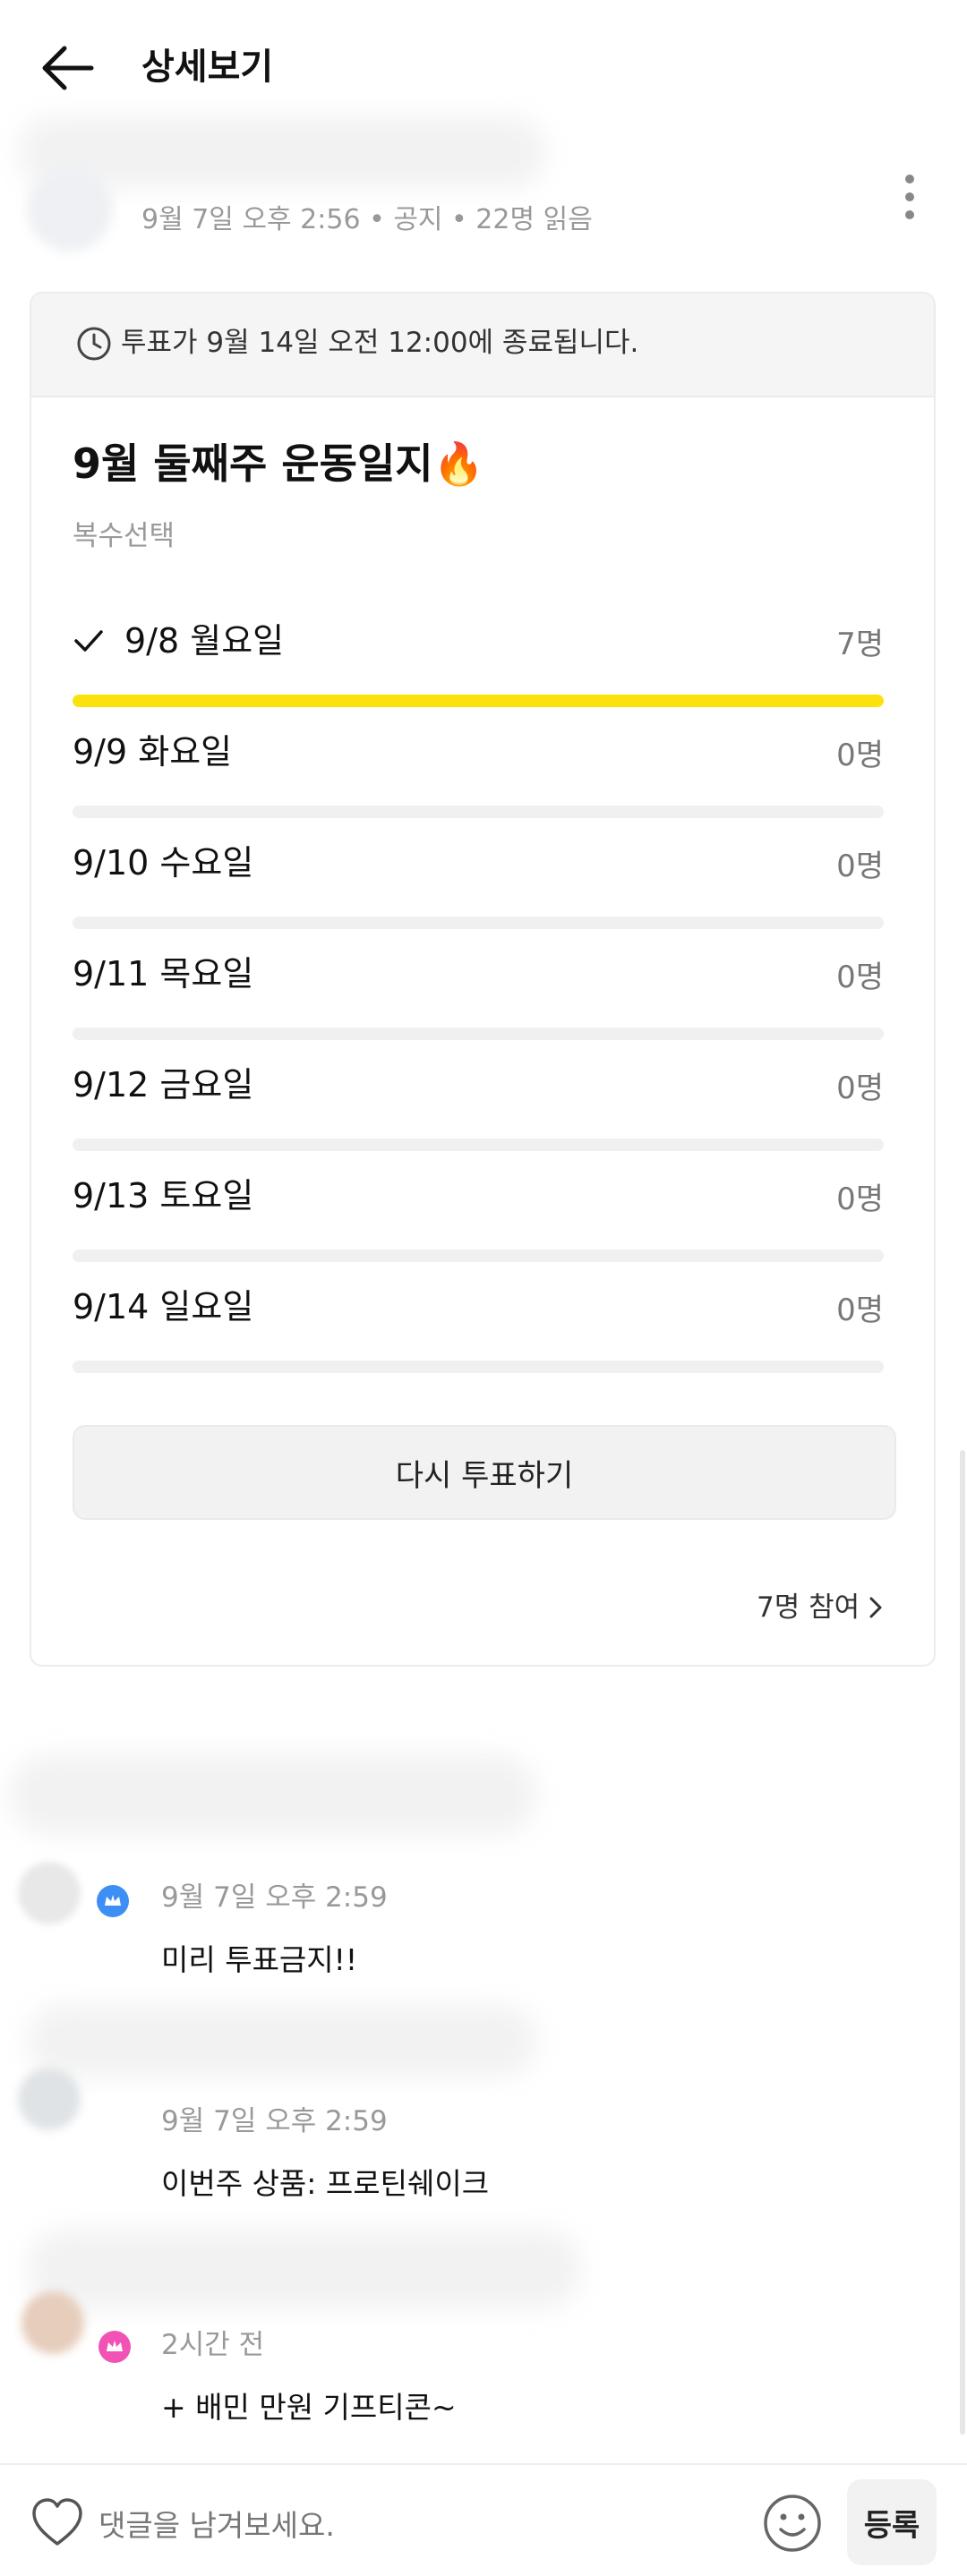 This screenshot has height=2576, width=967. What do you see at coordinates (483, 2148) in the screenshot?
I see `comment-item: 9월 7일 오후 2:59 이번주 상품: 프로틴쉐이크` at bounding box center [483, 2148].